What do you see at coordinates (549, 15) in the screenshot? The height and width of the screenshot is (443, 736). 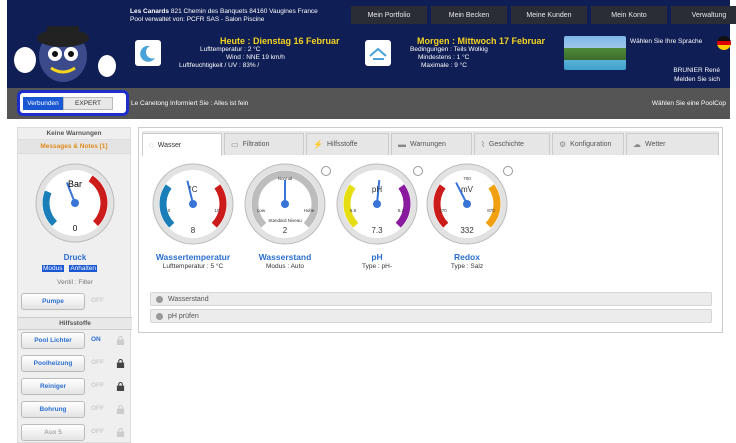 I see `nav-customers: Meine Kunden` at bounding box center [549, 15].